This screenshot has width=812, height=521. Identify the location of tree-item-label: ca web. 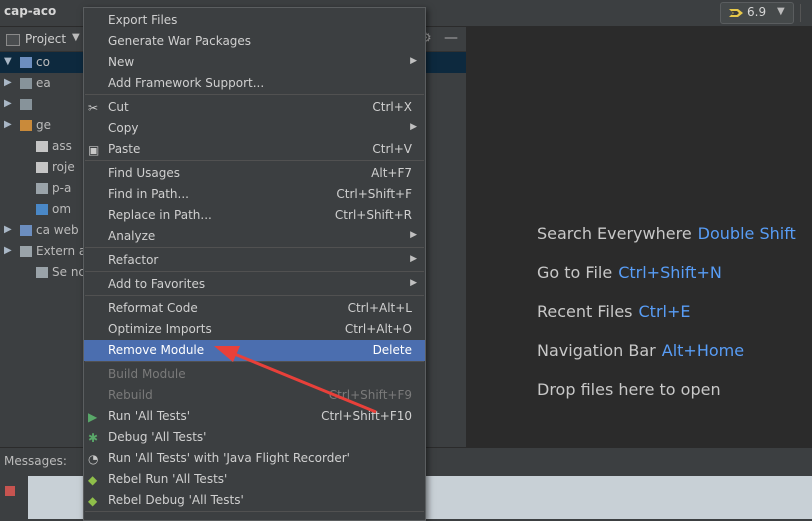
(57, 230).